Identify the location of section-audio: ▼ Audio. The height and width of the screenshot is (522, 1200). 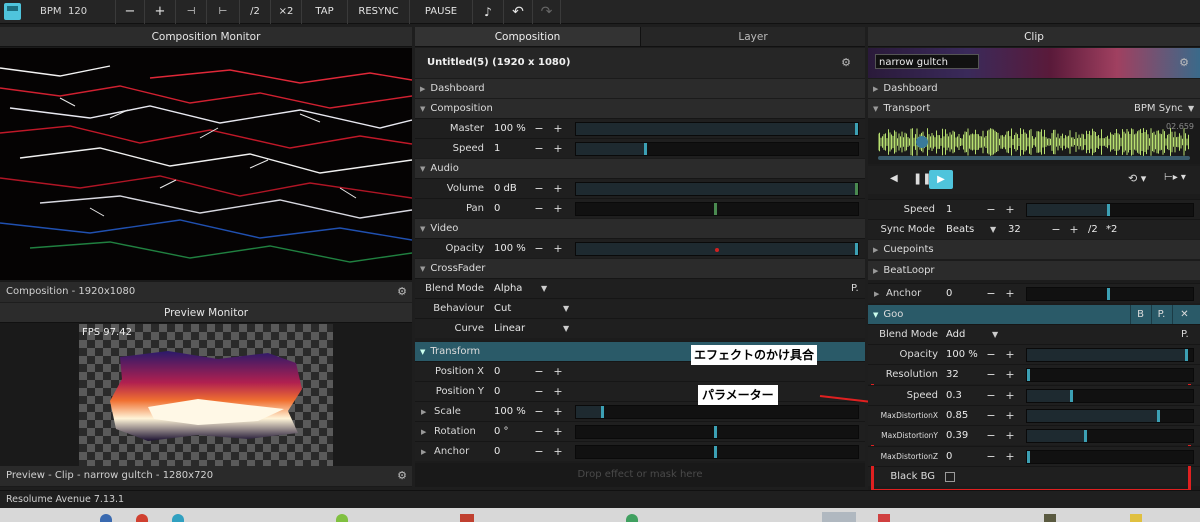
(640, 168).